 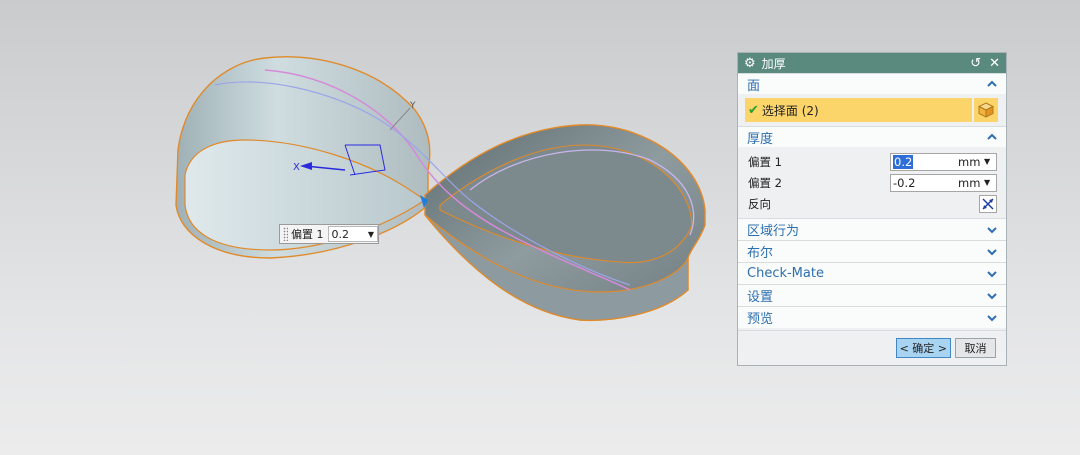 What do you see at coordinates (765, 161) in the screenshot?
I see `offset1-label: 偏置 1` at bounding box center [765, 161].